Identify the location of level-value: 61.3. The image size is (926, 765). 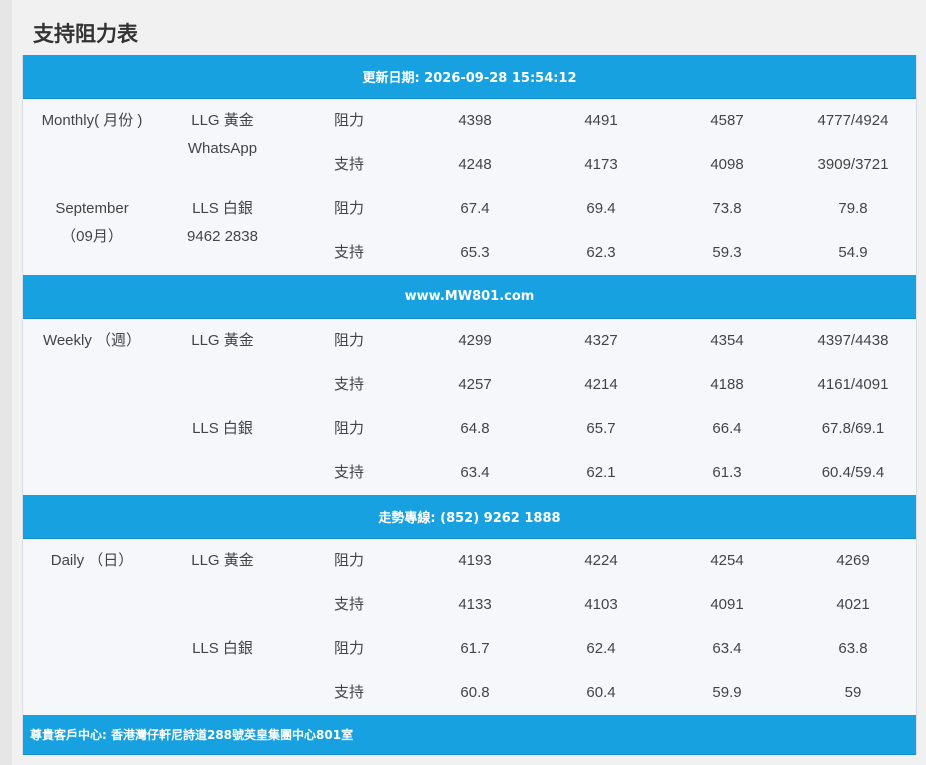
(727, 472).